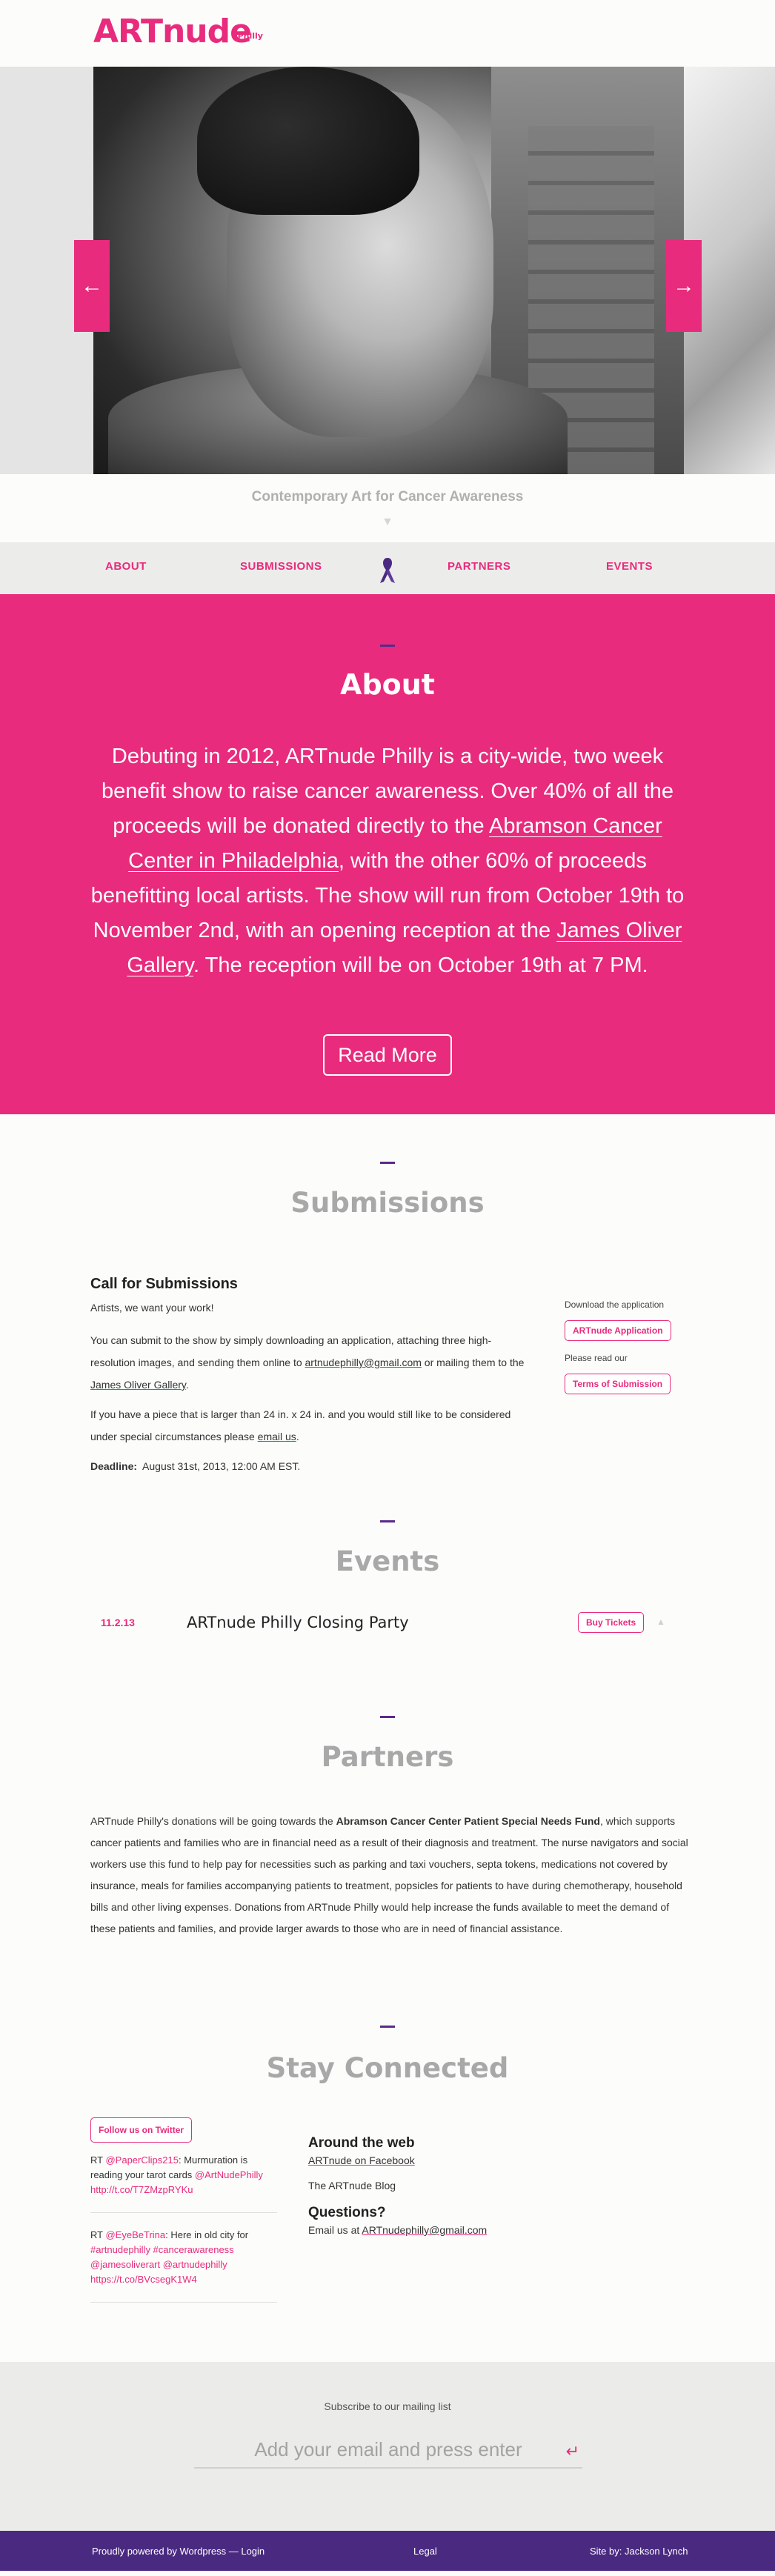 This screenshot has width=775, height=2576. I want to click on footer-credit: Site by: Jackson Lynch, so click(639, 2551).